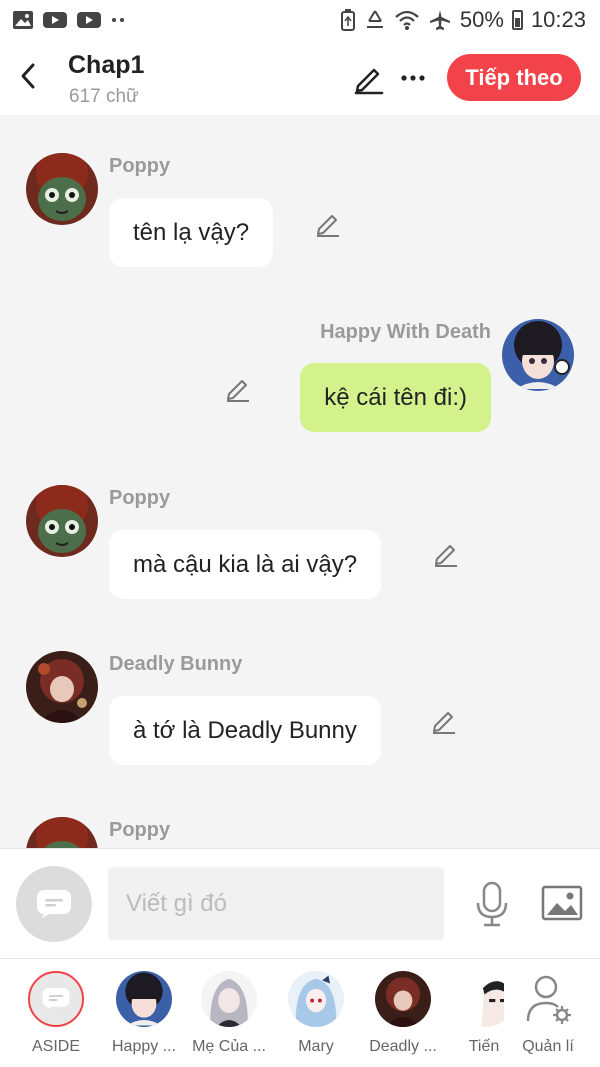  I want to click on manage-characters-button: Quản lí, so click(548, 1013).